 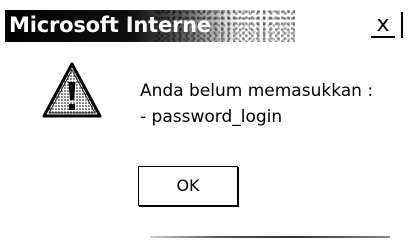 I want to click on message-line-1: Anda belum memasukkan :, so click(x=257, y=91).